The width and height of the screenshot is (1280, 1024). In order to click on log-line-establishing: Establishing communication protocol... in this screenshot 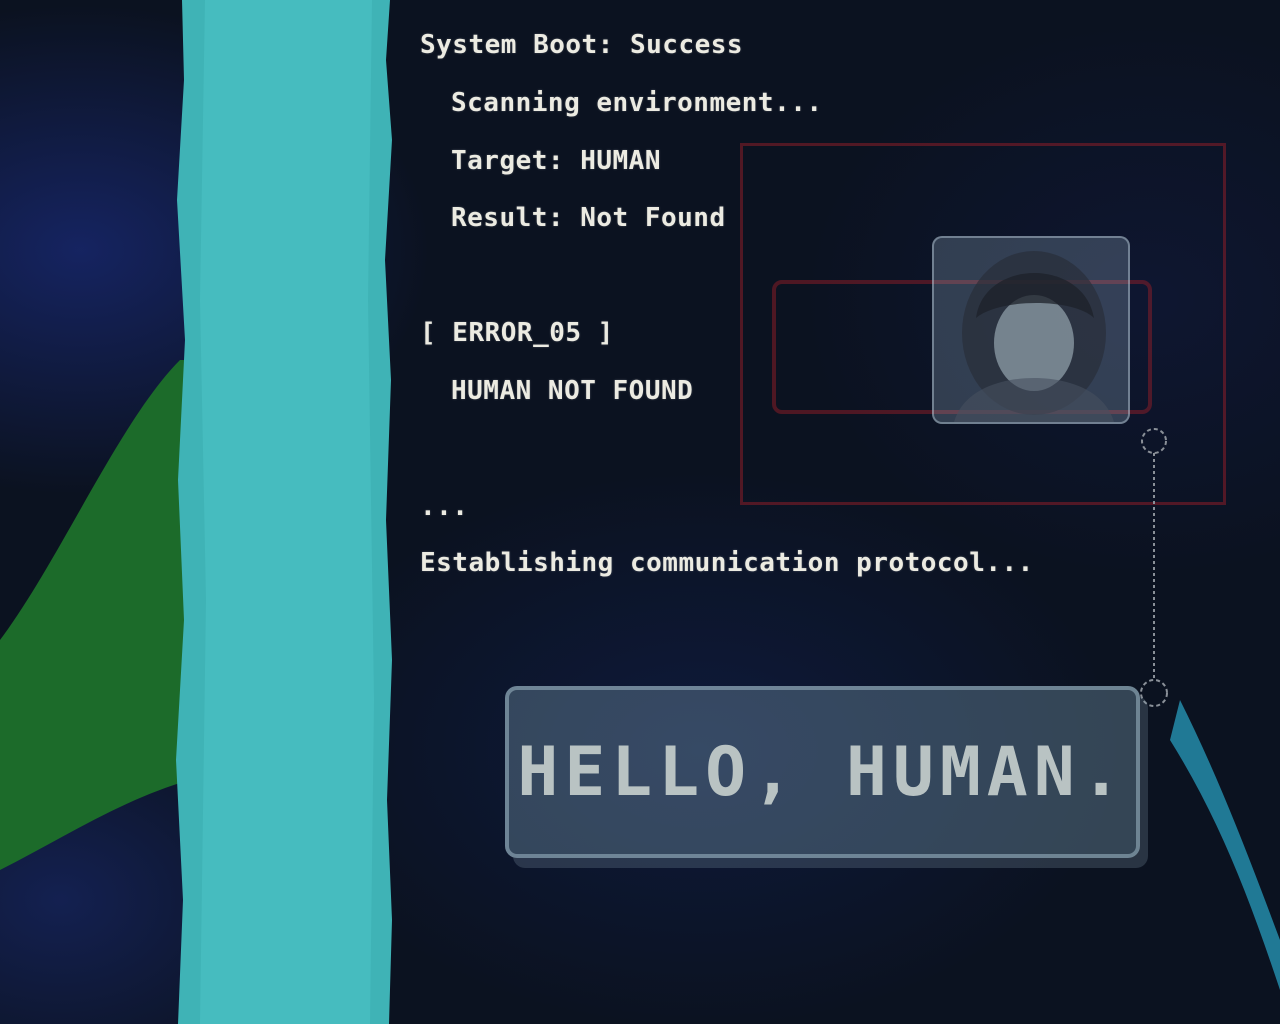, I will do `click(727, 563)`.